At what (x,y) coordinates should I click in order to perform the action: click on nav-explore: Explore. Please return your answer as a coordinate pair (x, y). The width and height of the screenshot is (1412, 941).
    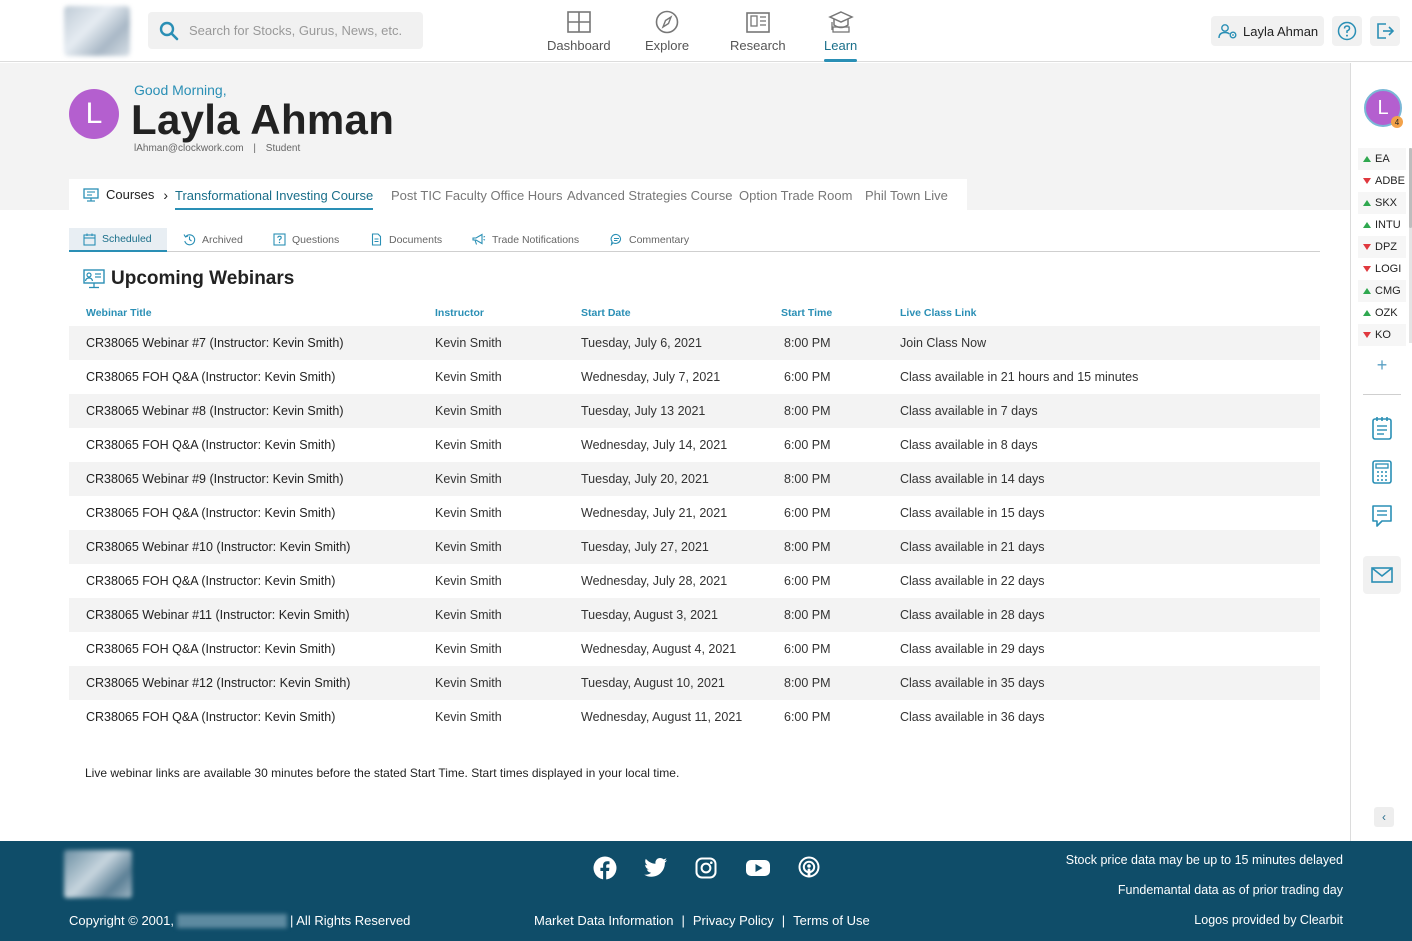
    Looking at the image, I should click on (667, 31).